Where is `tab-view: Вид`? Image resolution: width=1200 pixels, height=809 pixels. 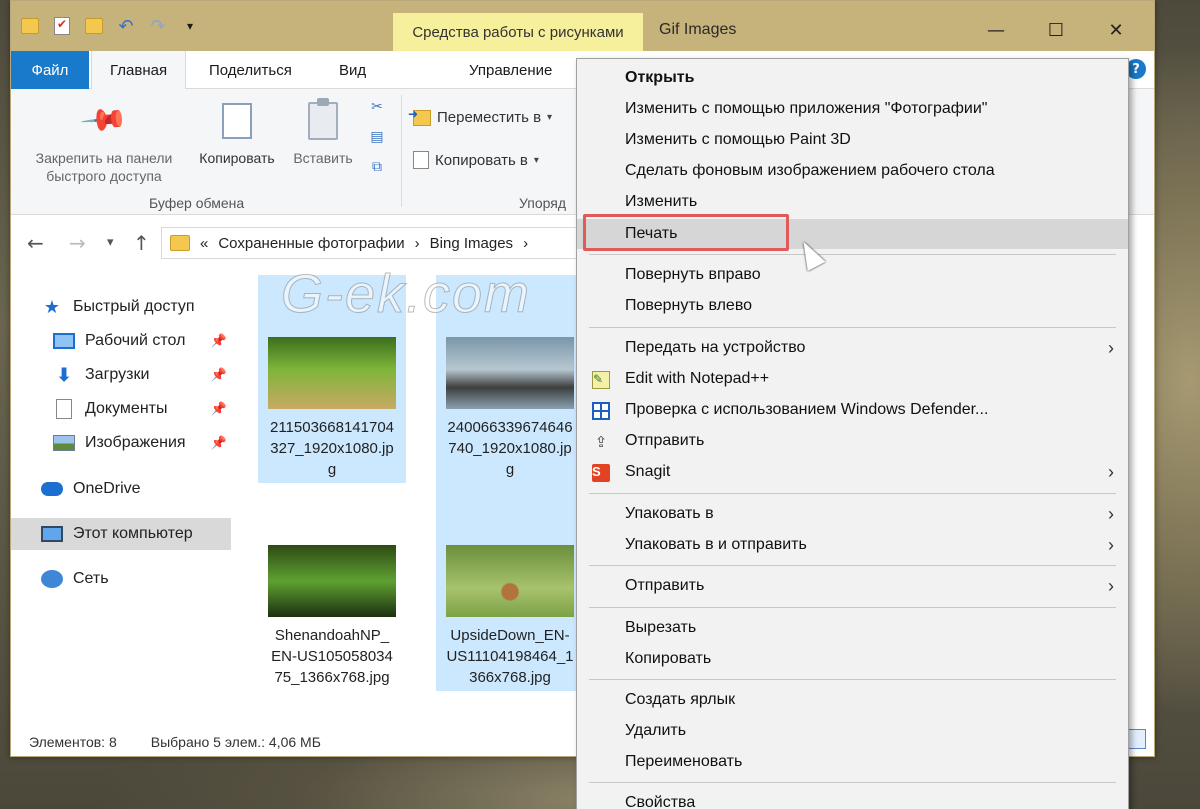 tab-view: Вид is located at coordinates (352, 70).